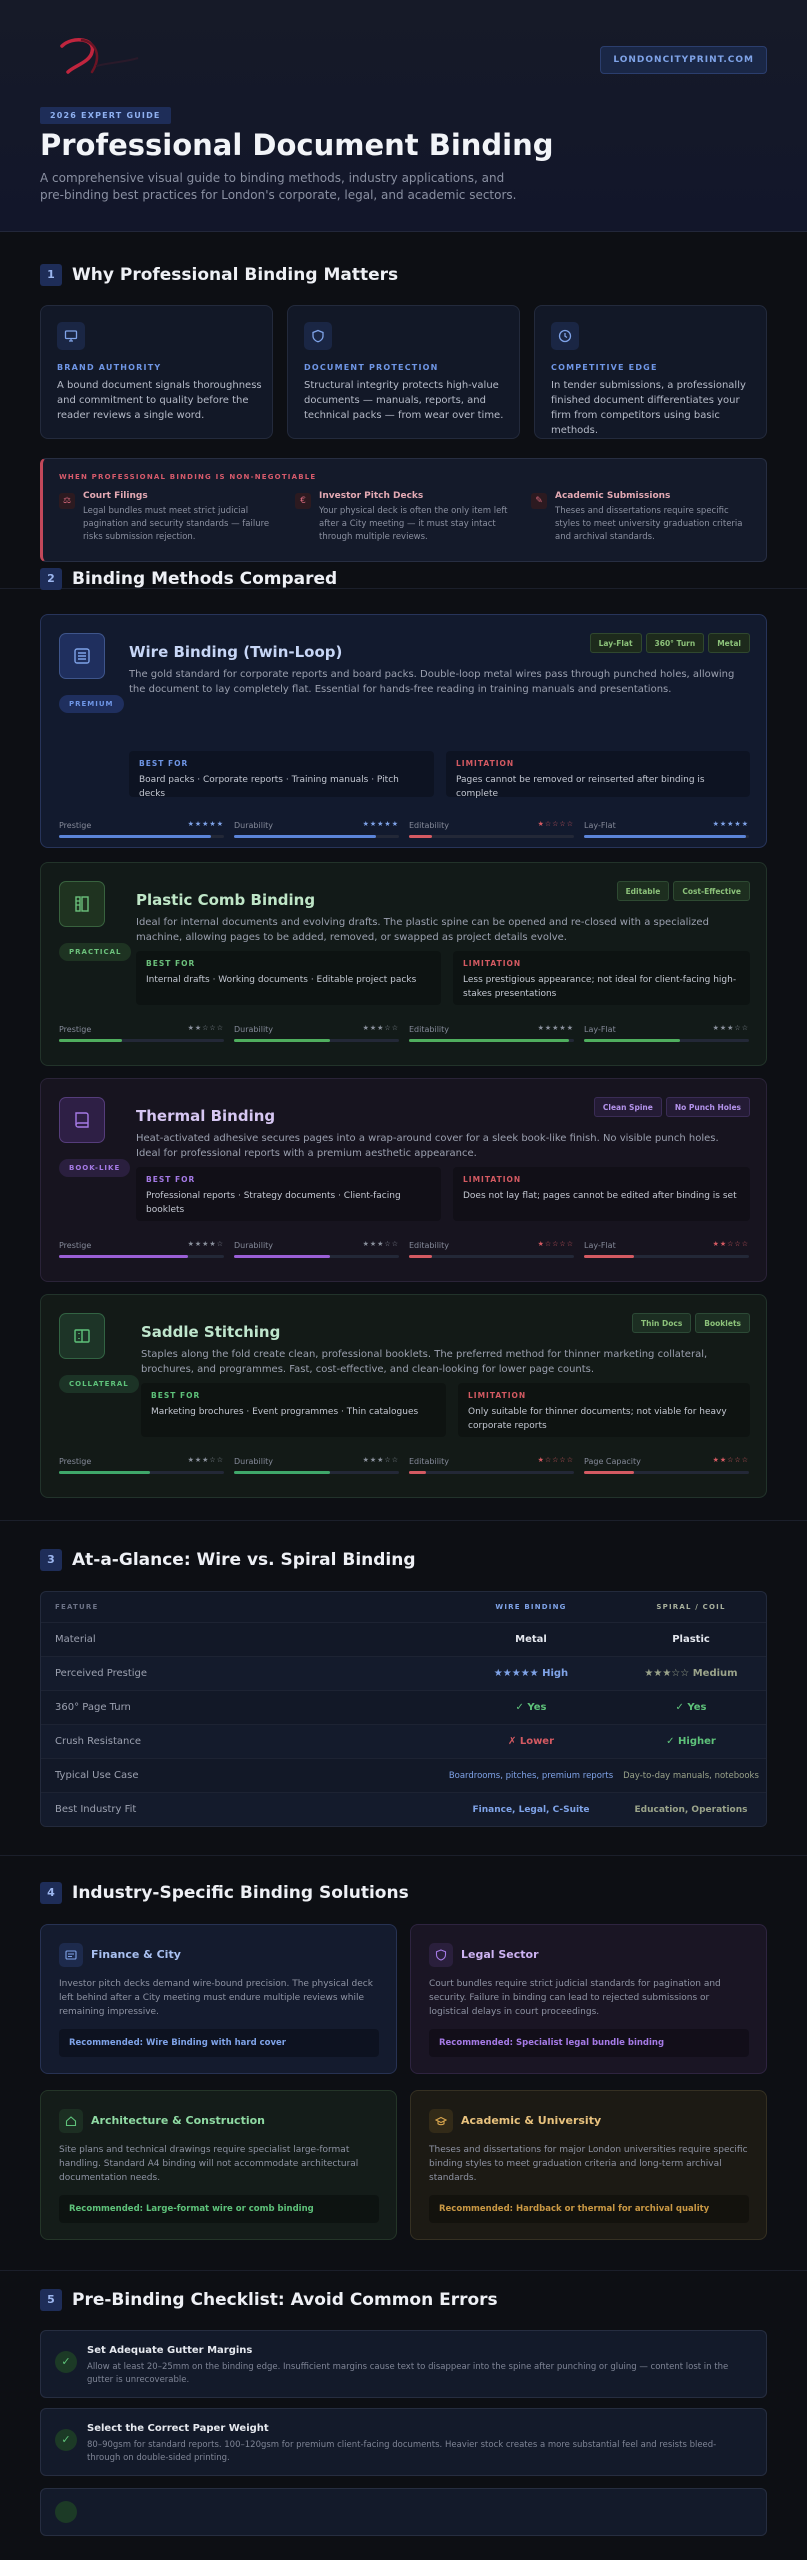  I want to click on website-link-button: LONDONCITYPRINT.COM, so click(683, 60).